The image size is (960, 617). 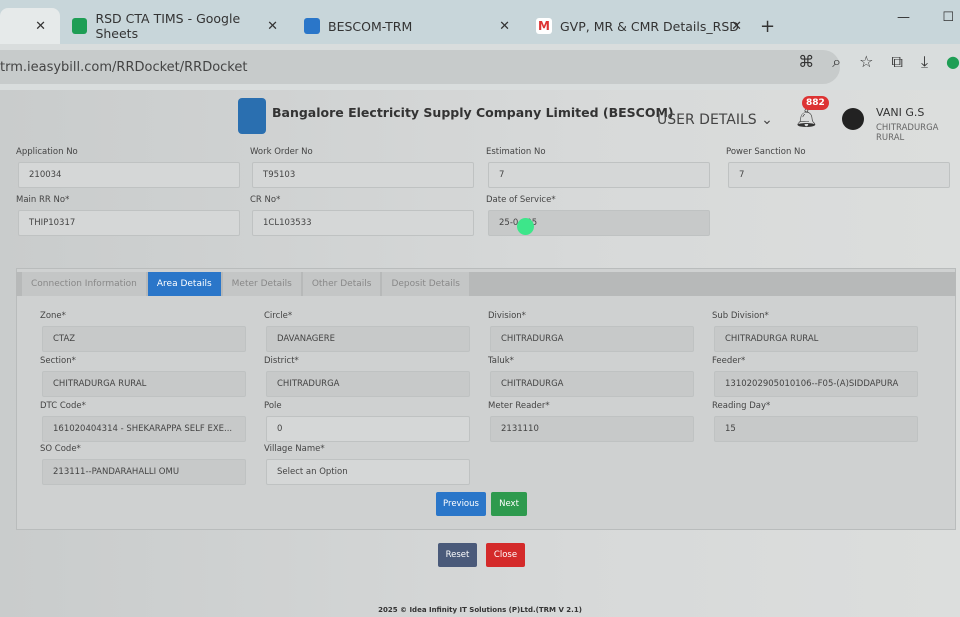 I want to click on user-details-dropdown: USER DETAILS ⌄, so click(x=715, y=120).